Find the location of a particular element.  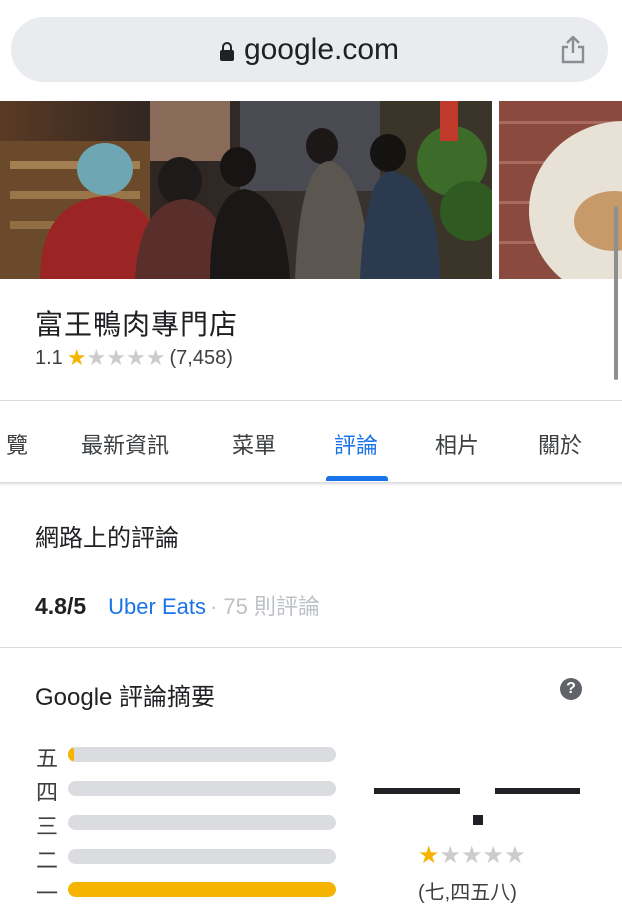

tab-photos: 相片 is located at coordinates (457, 444).